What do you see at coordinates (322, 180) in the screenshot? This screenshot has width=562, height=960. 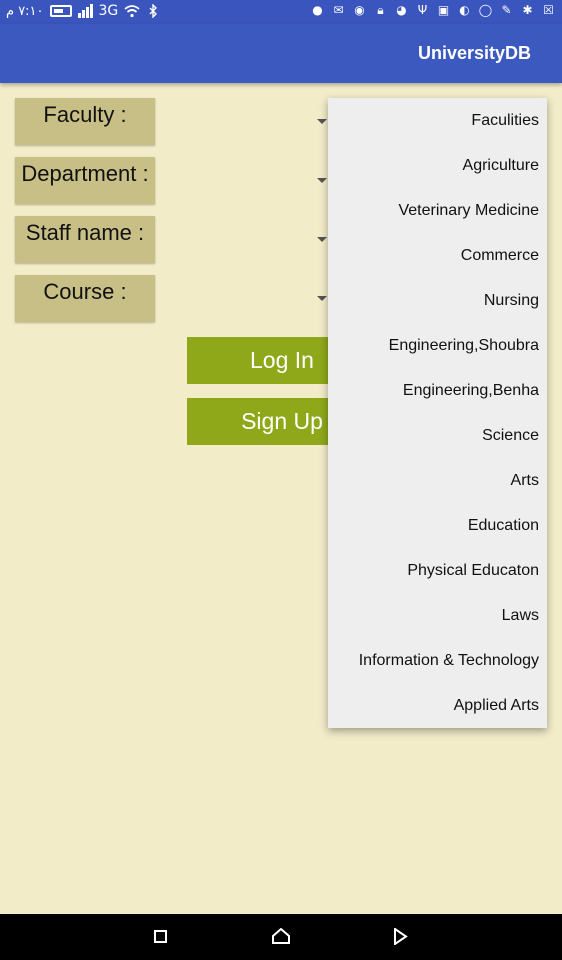 I see `department-spinner-arrow-icon` at bounding box center [322, 180].